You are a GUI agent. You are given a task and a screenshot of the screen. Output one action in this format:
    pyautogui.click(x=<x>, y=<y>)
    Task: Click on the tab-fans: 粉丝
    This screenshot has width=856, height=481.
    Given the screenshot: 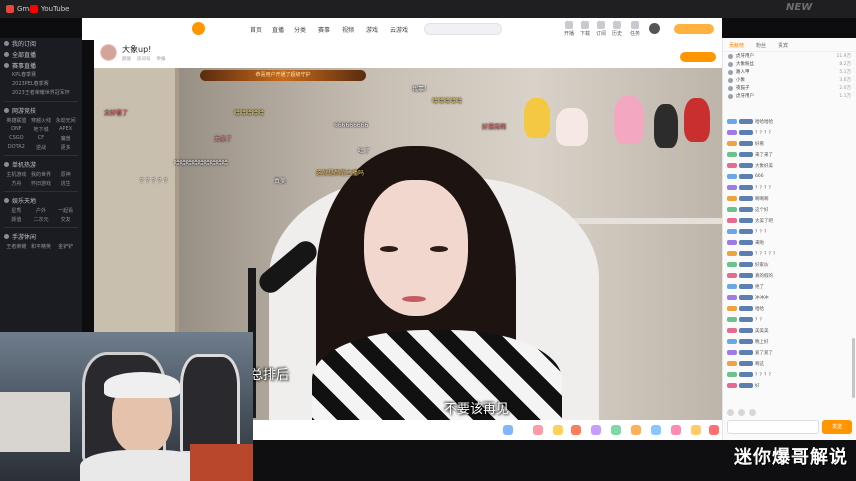 What is the action you would take?
    pyautogui.click(x=761, y=45)
    